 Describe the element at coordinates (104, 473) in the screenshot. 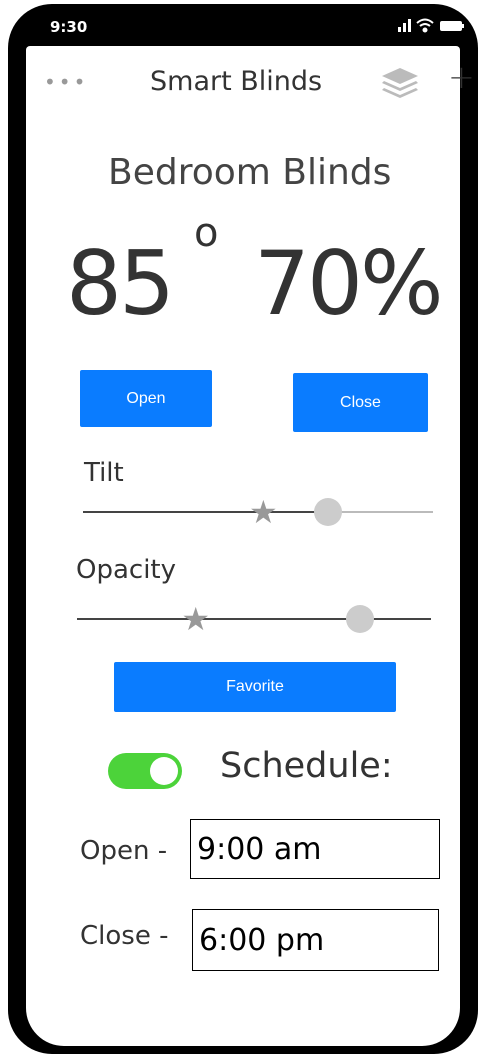

I see `tilt-label: Tilt` at that location.